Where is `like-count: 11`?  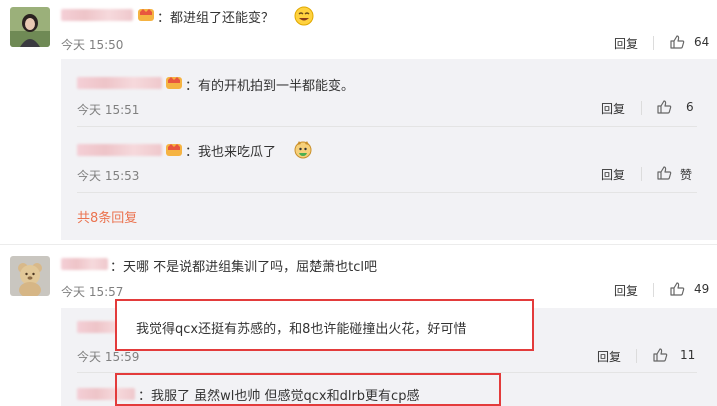 like-count: 11 is located at coordinates (688, 355).